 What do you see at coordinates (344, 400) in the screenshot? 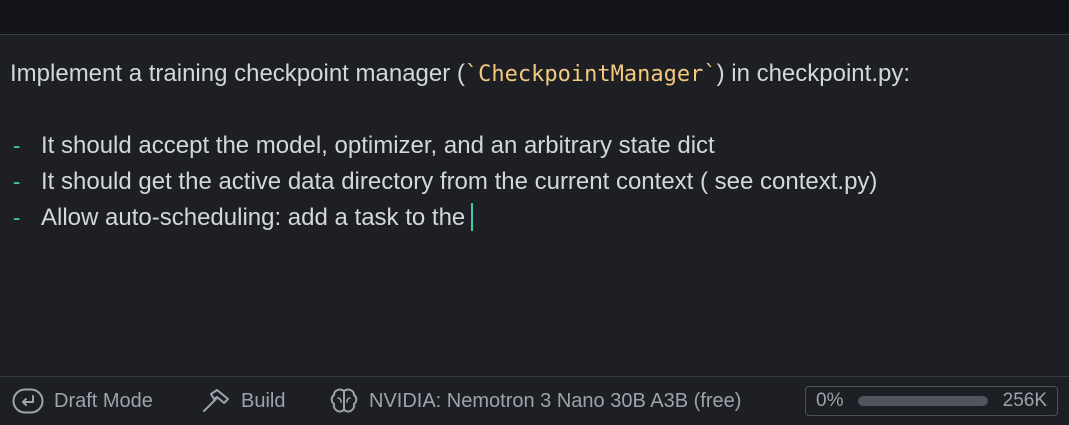
I see `brain-icon` at bounding box center [344, 400].